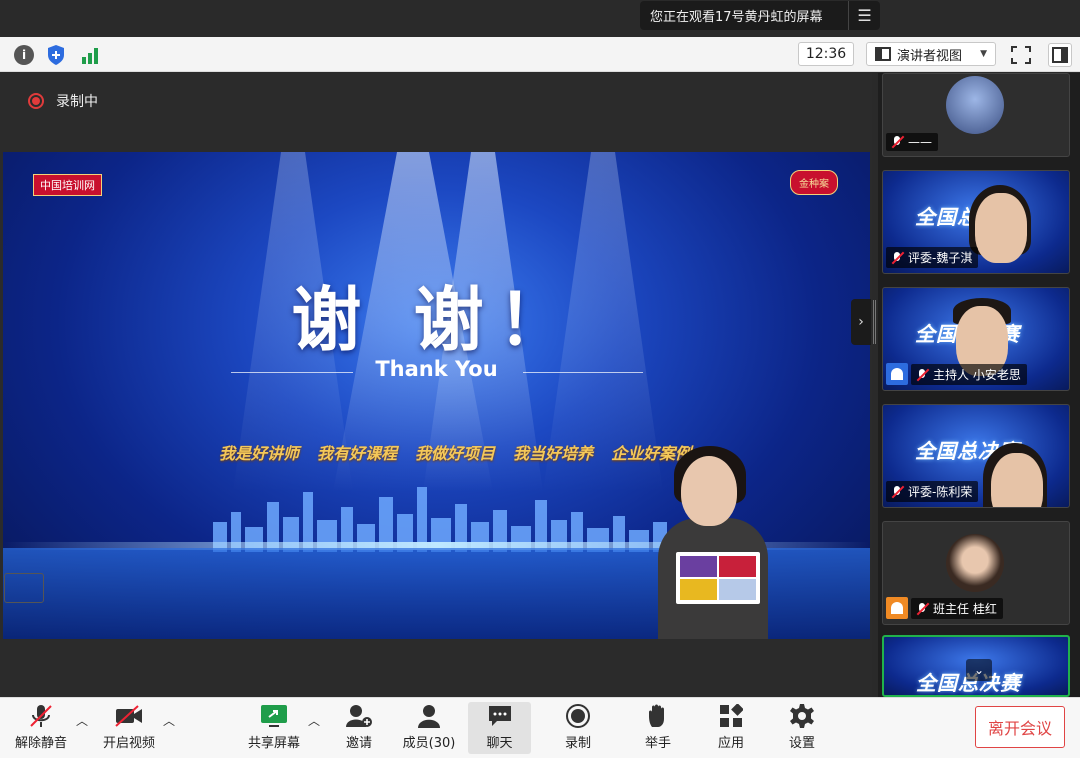 Image resolution: width=1080 pixels, height=758 pixels. Describe the element at coordinates (500, 716) in the screenshot. I see `chat-bubble-icon` at that location.